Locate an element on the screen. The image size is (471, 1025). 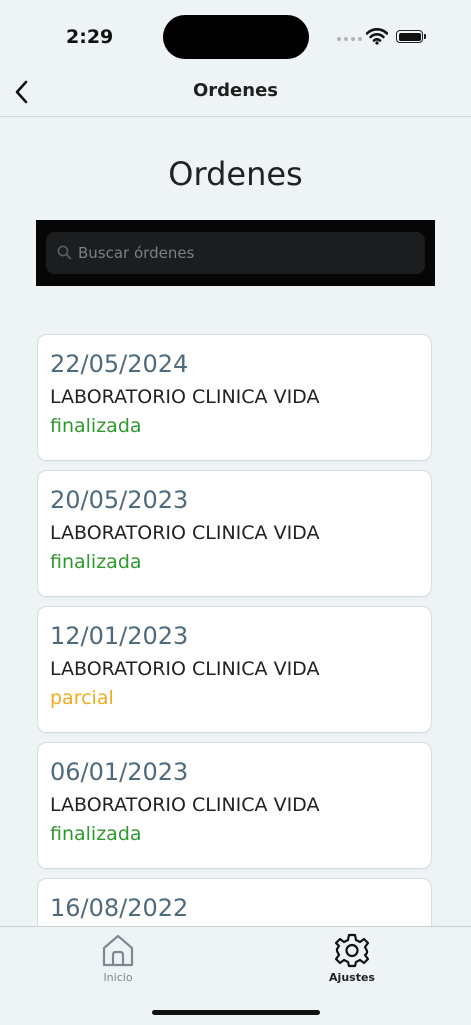
nav-bar: Ordenes is located at coordinates (235, 93).